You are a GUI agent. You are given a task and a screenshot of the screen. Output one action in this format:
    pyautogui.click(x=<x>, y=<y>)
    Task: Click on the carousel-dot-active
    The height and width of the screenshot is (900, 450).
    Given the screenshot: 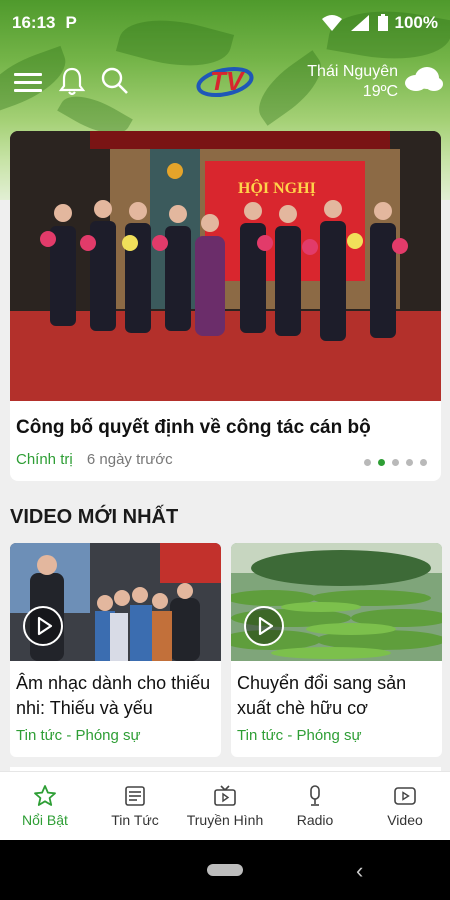 What is the action you would take?
    pyautogui.click(x=381, y=462)
    